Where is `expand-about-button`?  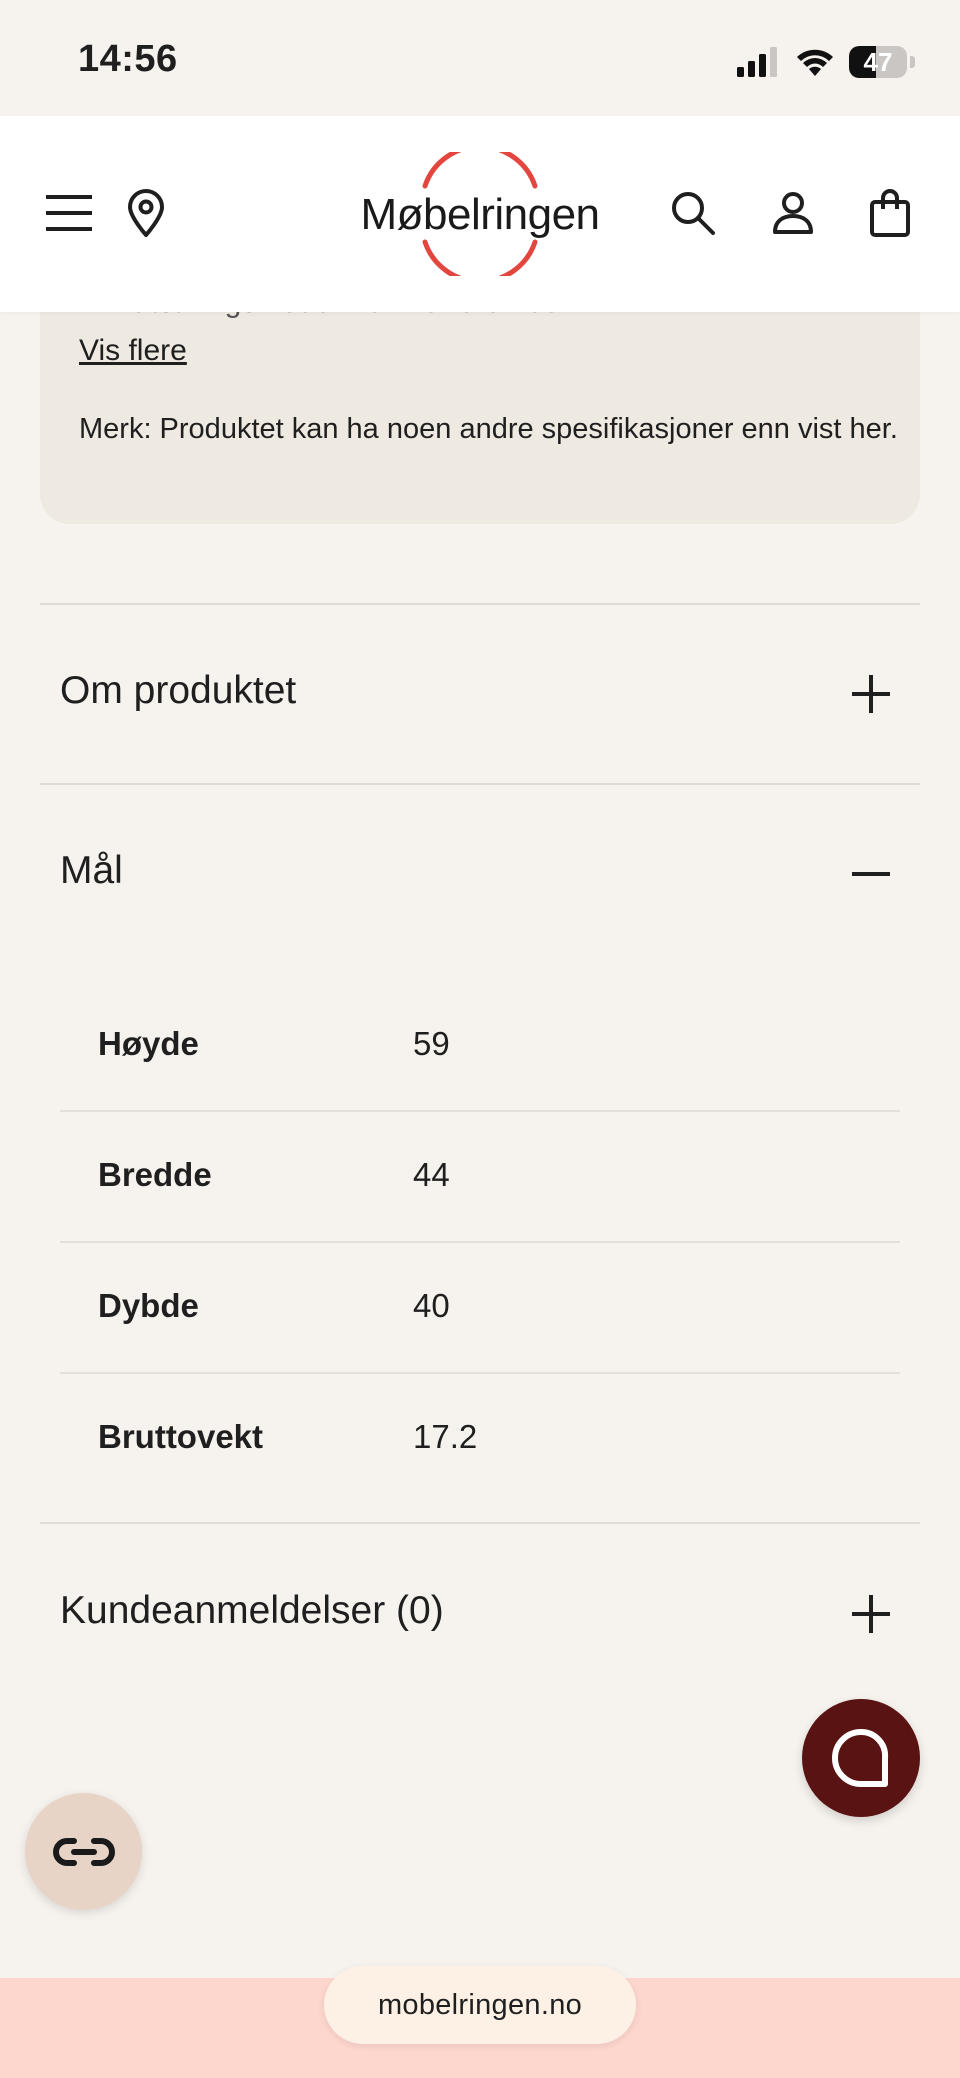
expand-about-button is located at coordinates (871, 694).